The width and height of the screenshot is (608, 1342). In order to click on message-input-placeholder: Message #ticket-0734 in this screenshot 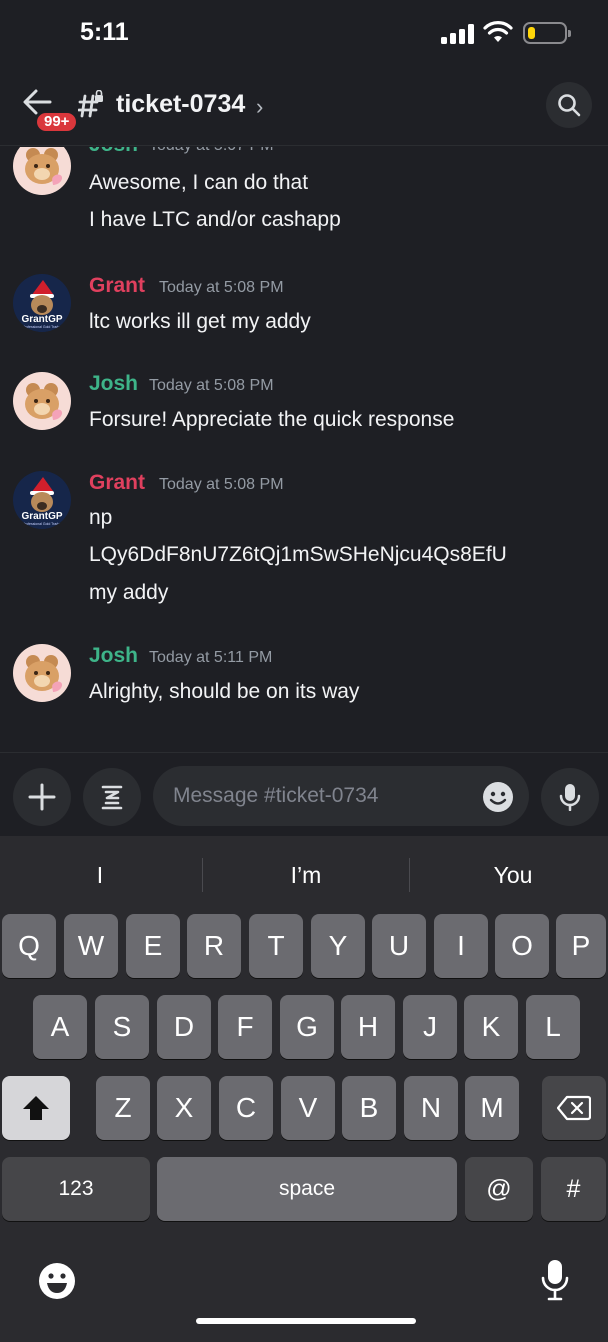, I will do `click(276, 795)`.